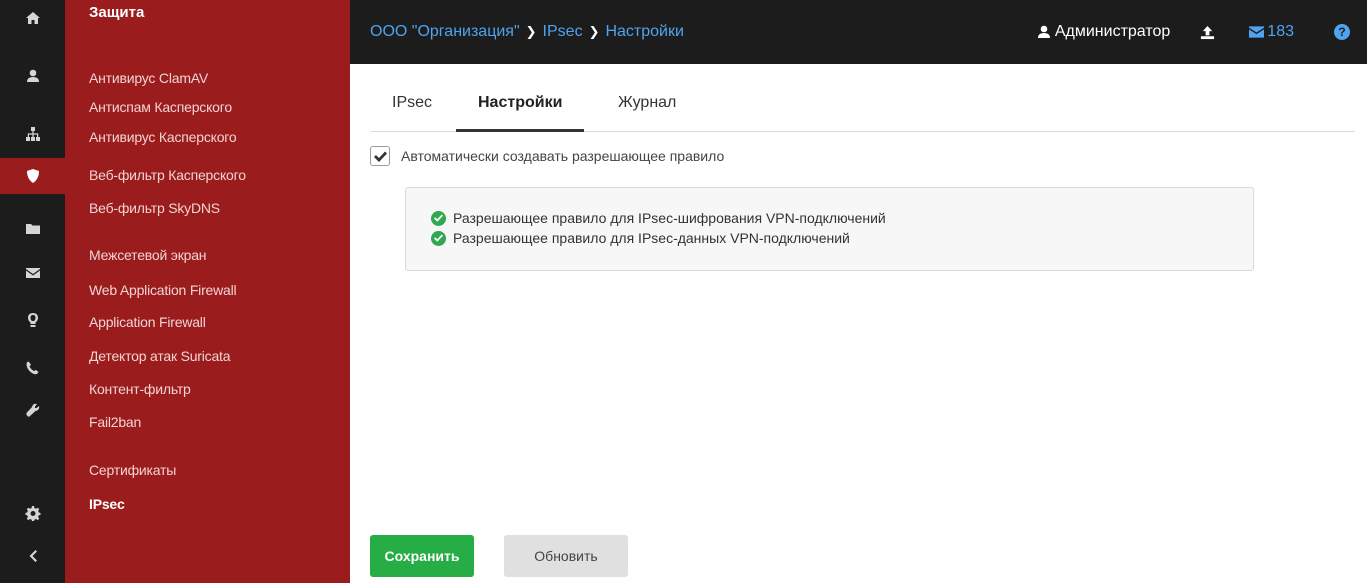 The image size is (1367, 583). What do you see at coordinates (32, 556) in the screenshot?
I see `chevron-left-icon` at bounding box center [32, 556].